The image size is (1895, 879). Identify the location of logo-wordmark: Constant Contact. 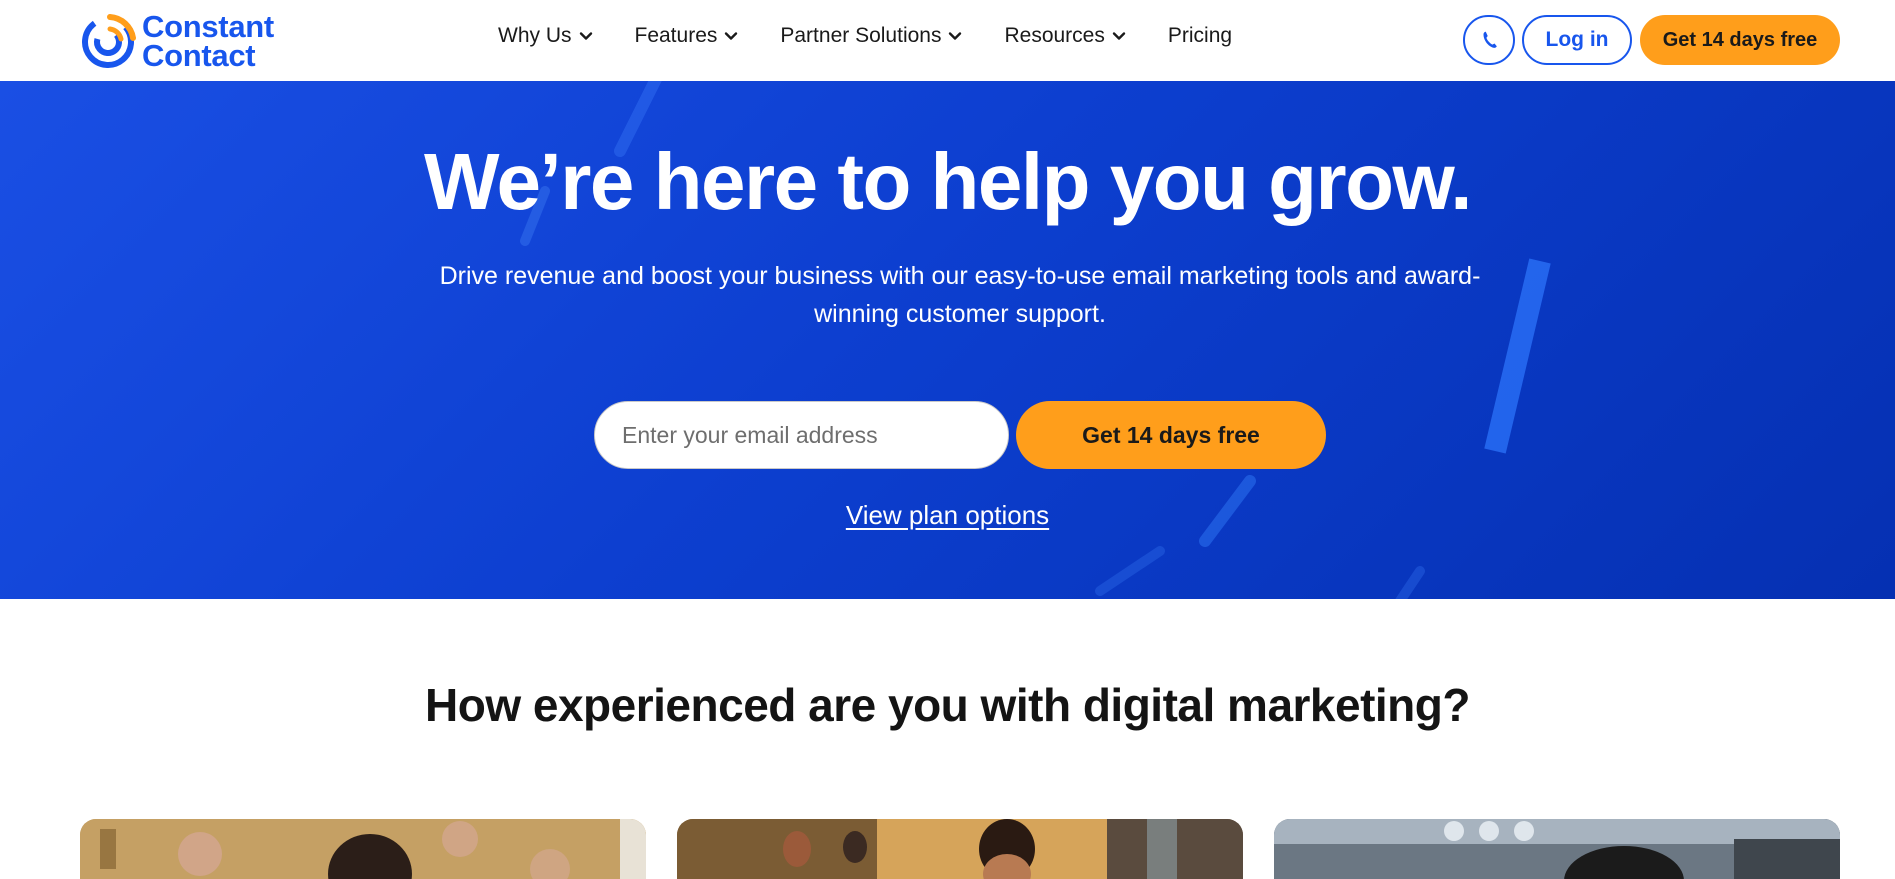
(208, 41).